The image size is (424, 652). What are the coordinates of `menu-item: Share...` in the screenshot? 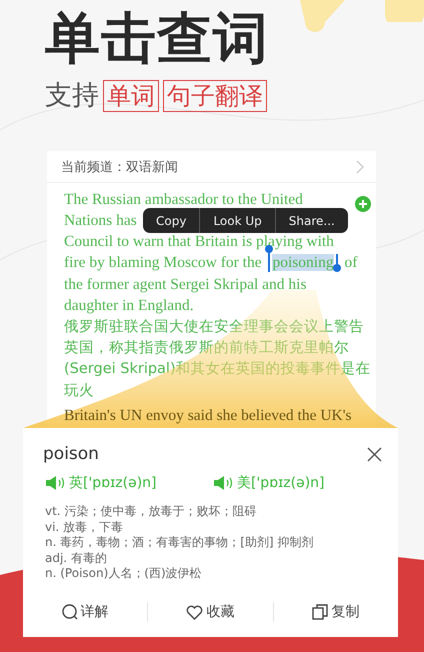 It's located at (311, 220).